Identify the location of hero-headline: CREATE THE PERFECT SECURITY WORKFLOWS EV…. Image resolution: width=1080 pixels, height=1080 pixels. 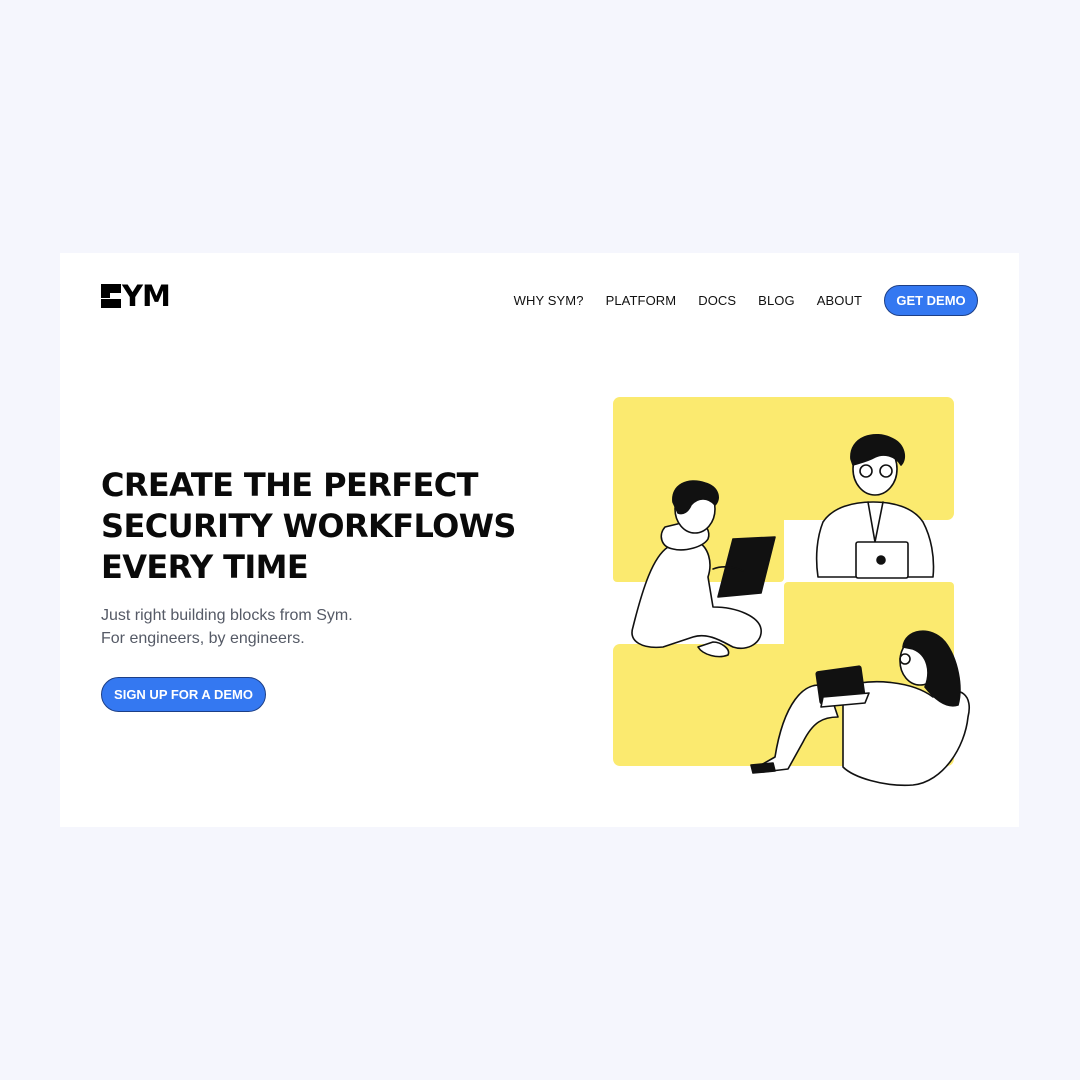
(336, 526).